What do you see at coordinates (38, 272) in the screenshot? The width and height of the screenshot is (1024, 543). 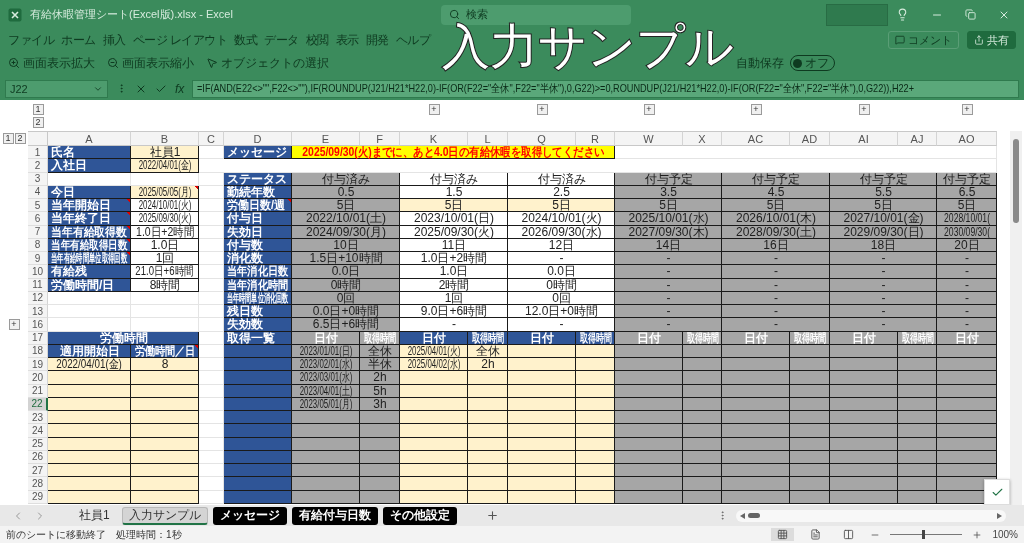 I see `row-header: 10` at bounding box center [38, 272].